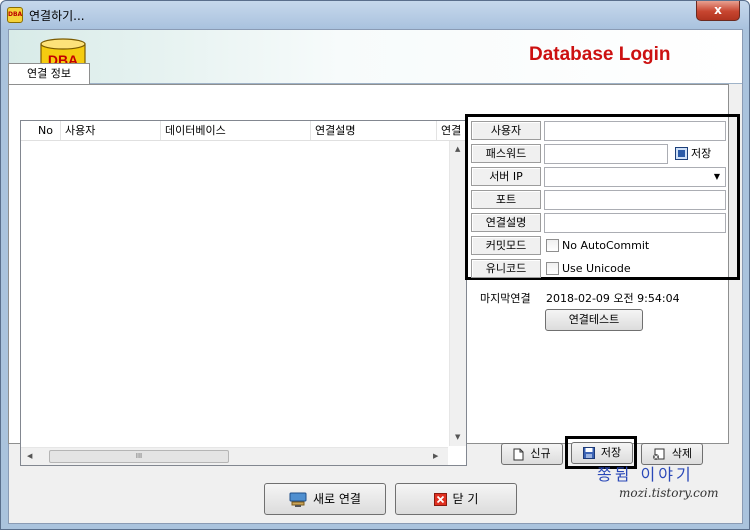 The height and width of the screenshot is (530, 750). I want to click on tab-connection-info: 연결 정보, so click(49, 74).